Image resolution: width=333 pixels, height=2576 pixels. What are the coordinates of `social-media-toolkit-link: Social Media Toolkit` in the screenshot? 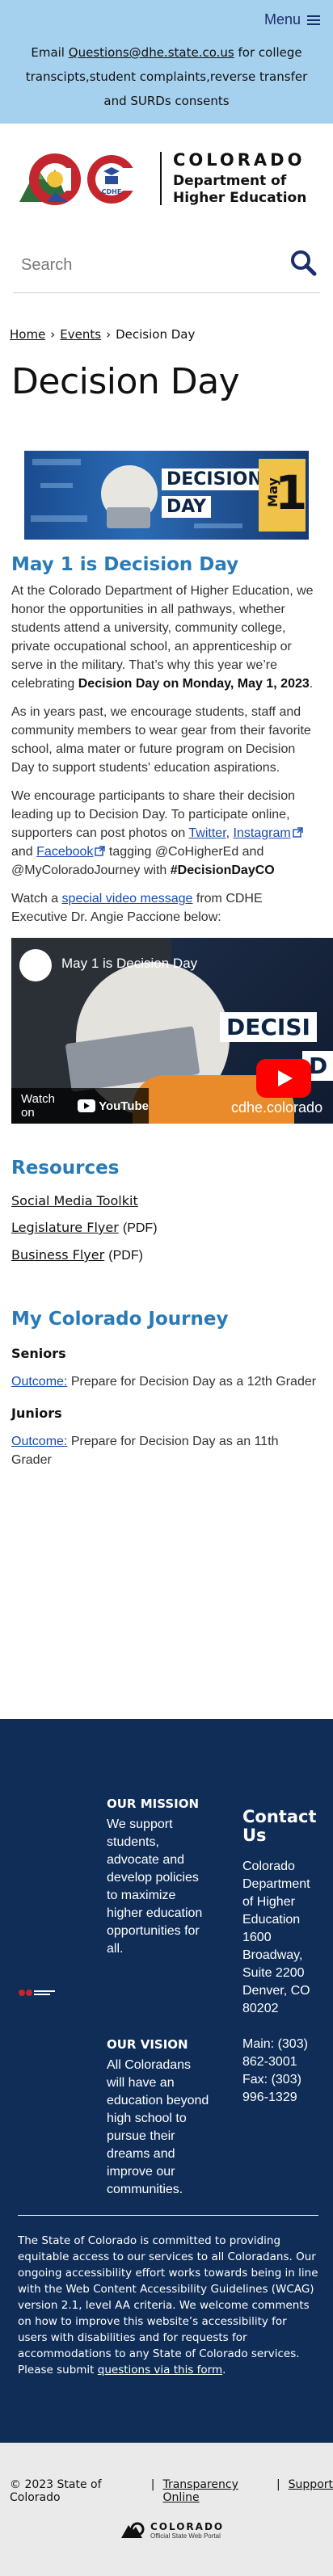 It's located at (74, 1201).